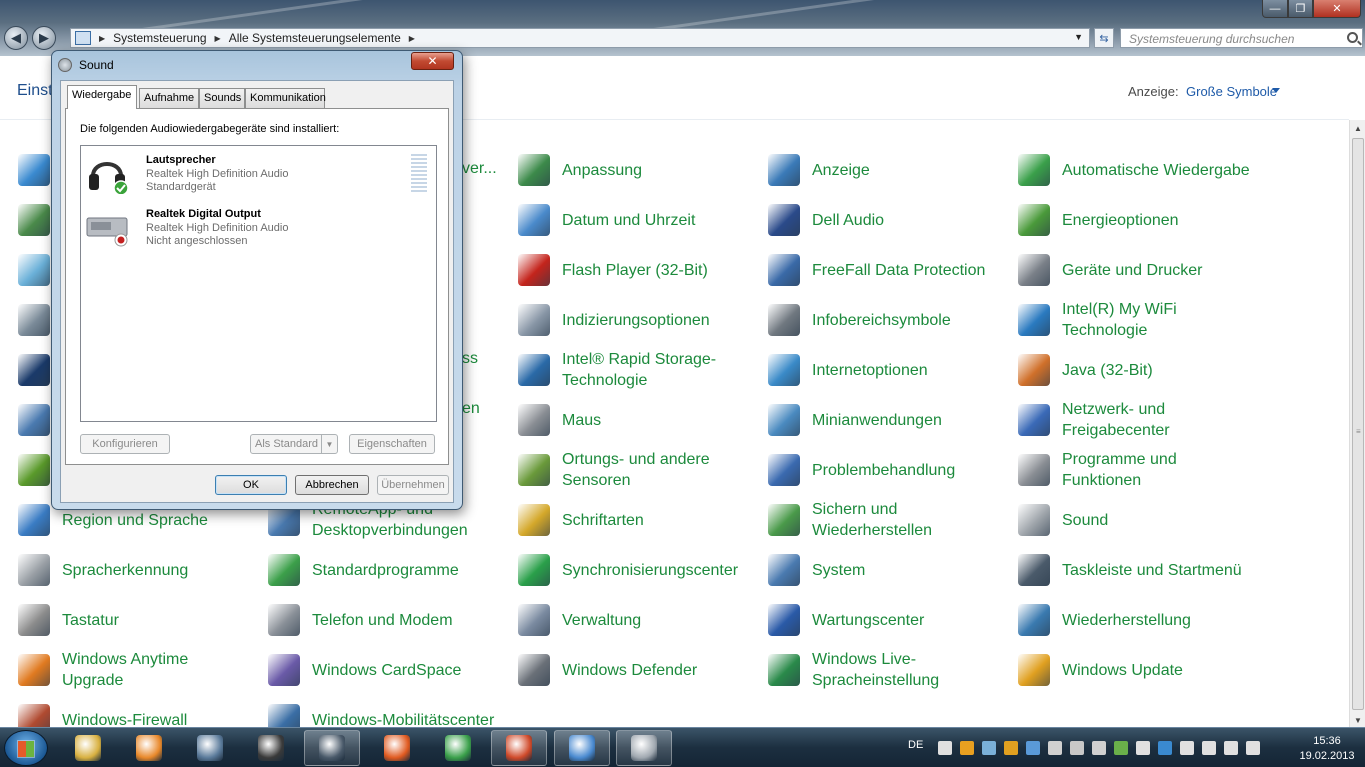 The image size is (1365, 767). Describe the element at coordinates (34, 470) in the screenshot. I see `nvidia-icon` at that location.